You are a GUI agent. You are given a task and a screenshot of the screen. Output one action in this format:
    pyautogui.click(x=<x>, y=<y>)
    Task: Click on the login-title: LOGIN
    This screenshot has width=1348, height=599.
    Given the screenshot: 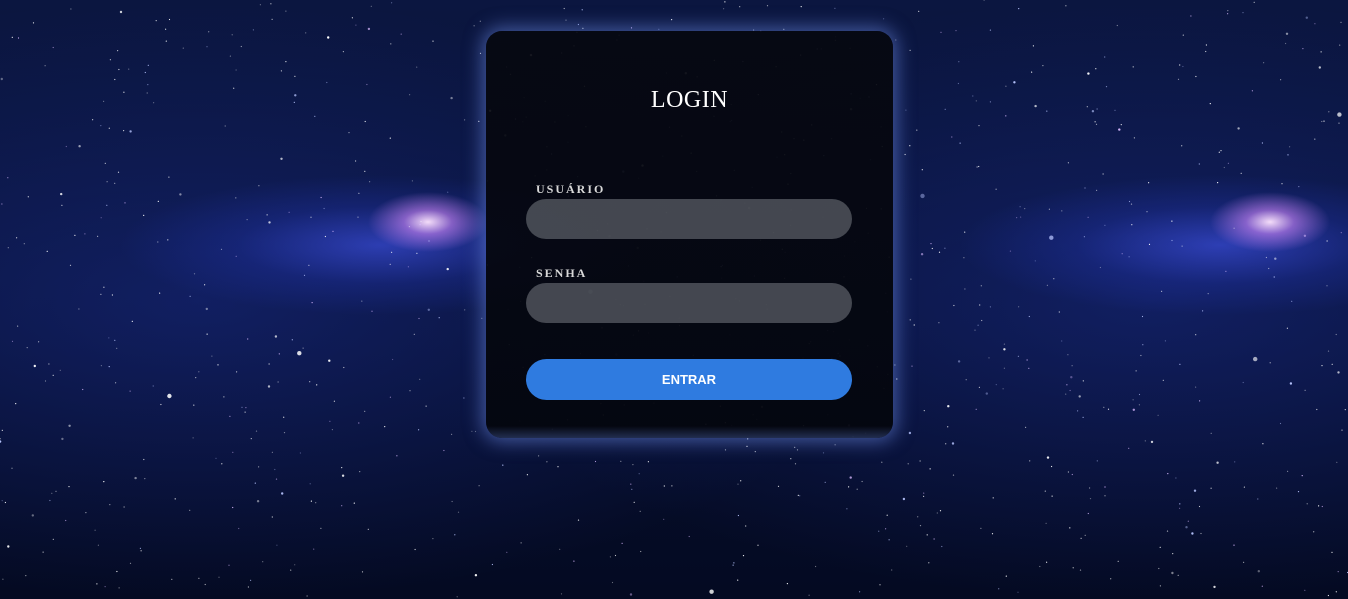 What is the action you would take?
    pyautogui.click(x=689, y=100)
    